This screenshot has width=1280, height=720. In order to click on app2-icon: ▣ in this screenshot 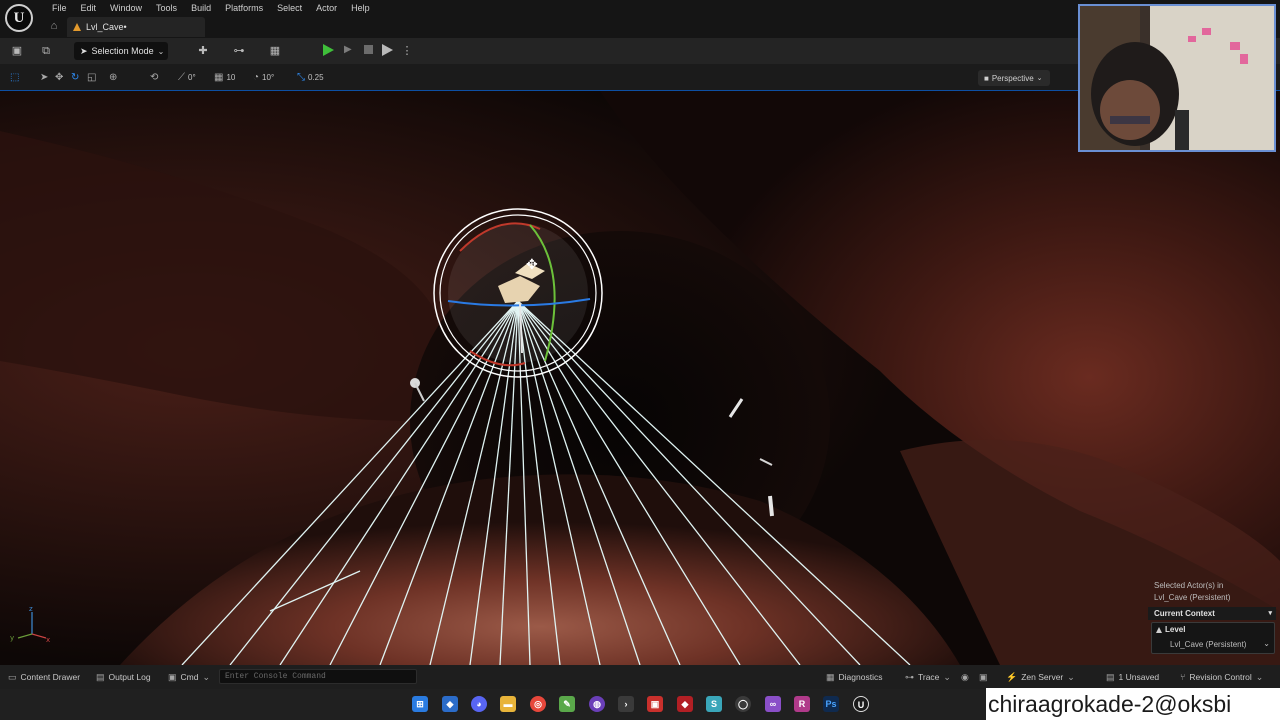, I will do `click(655, 704)`.